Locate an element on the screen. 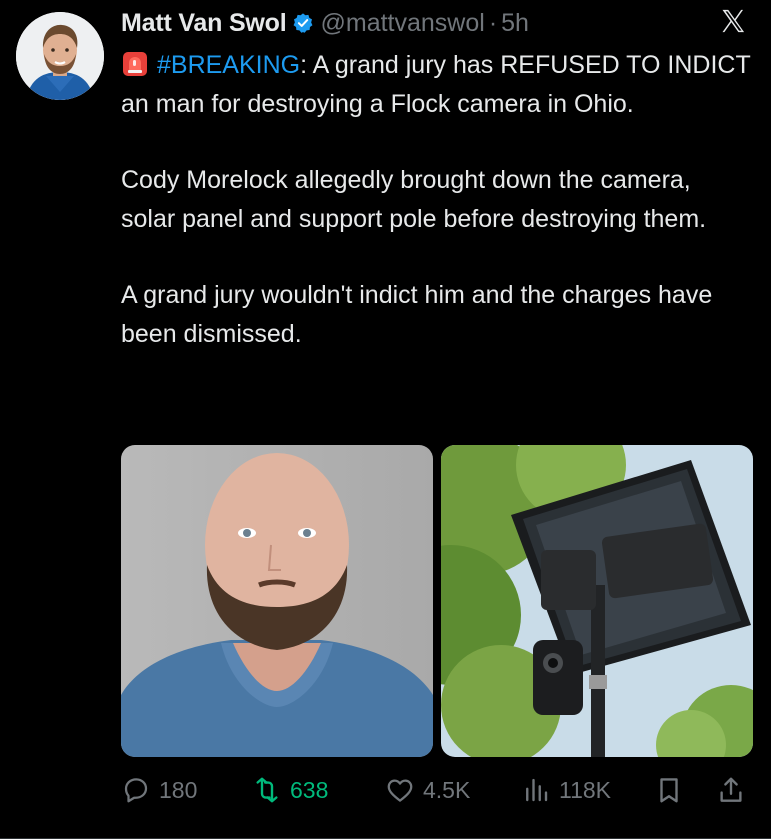 Image resolution: width=771 pixels, height=839 pixels. avatar-photo is located at coordinates (60, 56).